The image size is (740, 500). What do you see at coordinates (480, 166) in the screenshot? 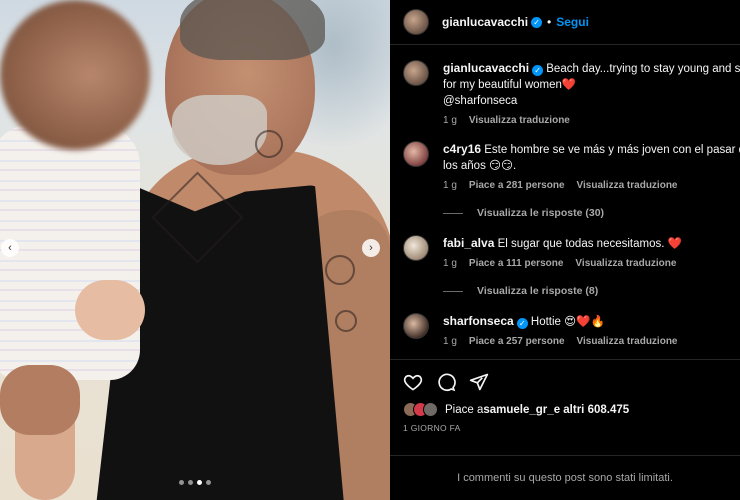
I see `comment-text-line2: los años 😏😏.` at bounding box center [480, 166].